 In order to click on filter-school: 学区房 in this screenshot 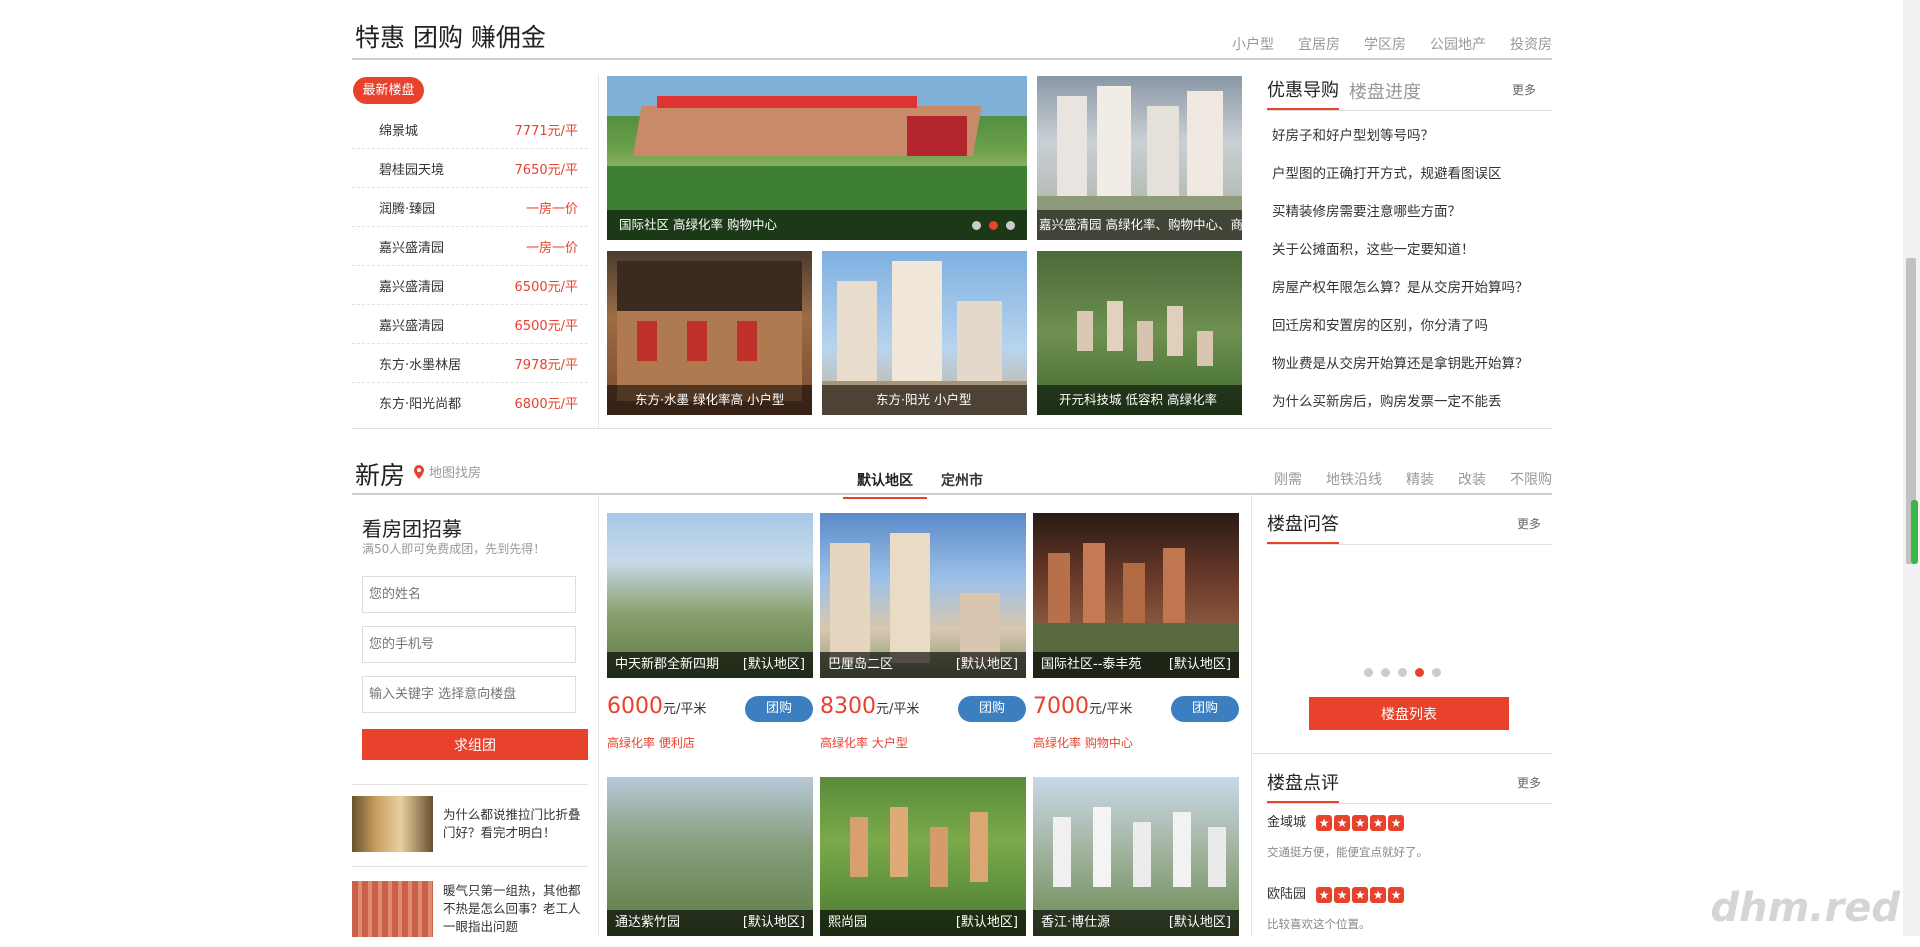, I will do `click(1385, 44)`.